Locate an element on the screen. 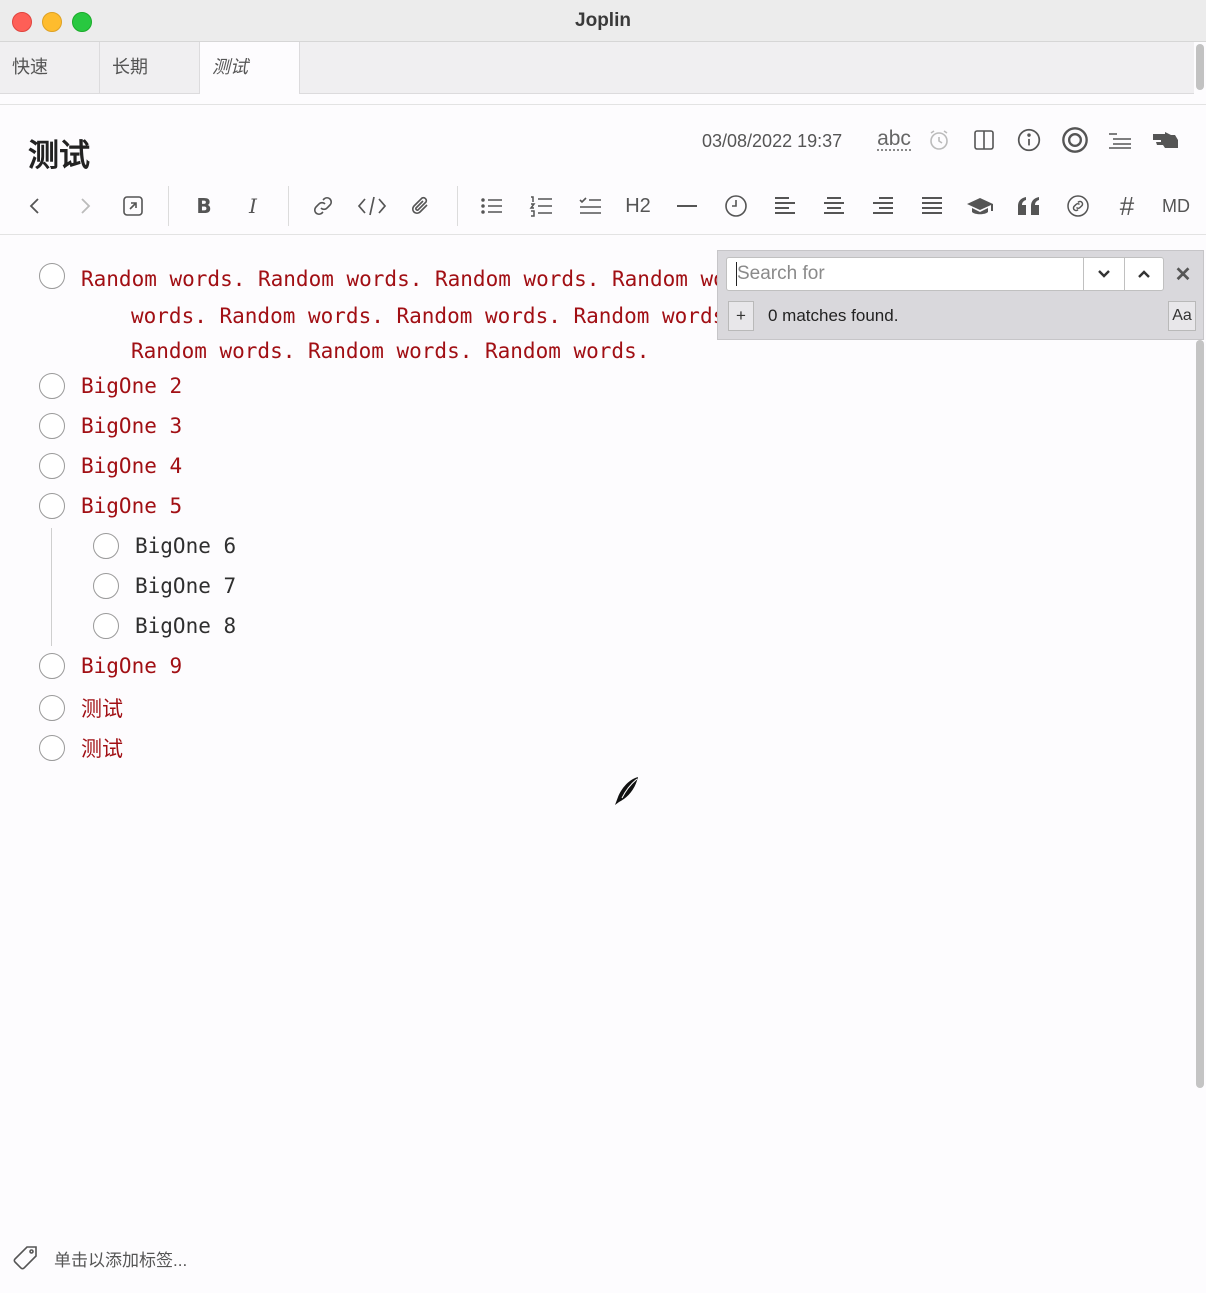 The width and height of the screenshot is (1206, 1293). tag-hash-icon: # is located at coordinates (1127, 206).